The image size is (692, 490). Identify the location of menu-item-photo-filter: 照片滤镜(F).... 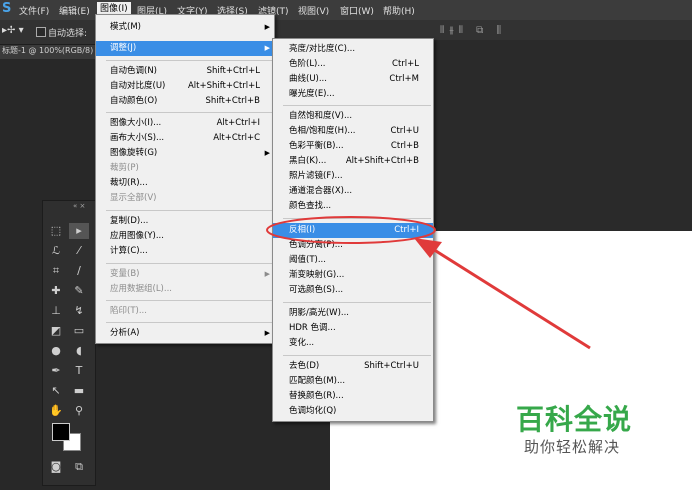
(353, 176).